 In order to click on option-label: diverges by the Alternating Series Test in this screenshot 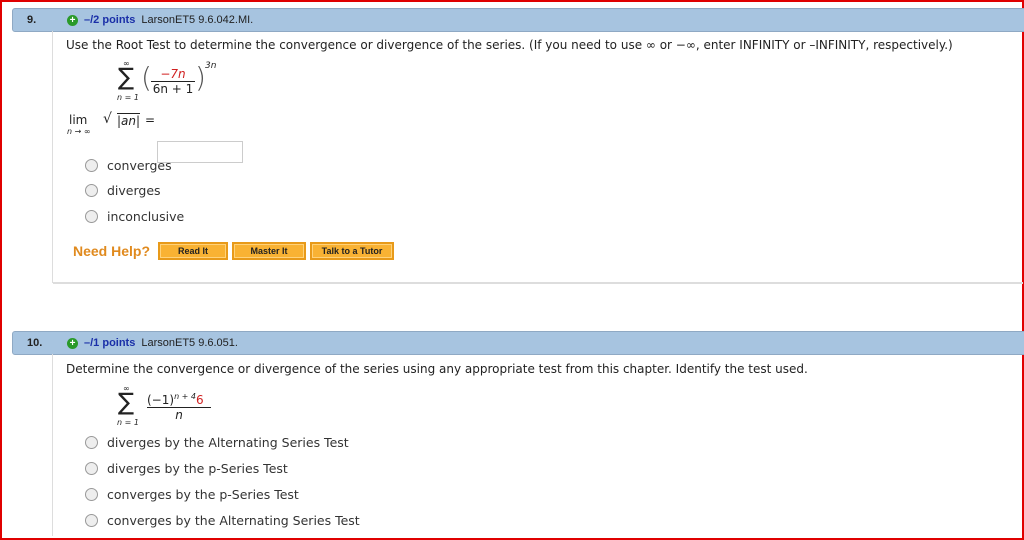, I will do `click(228, 442)`.